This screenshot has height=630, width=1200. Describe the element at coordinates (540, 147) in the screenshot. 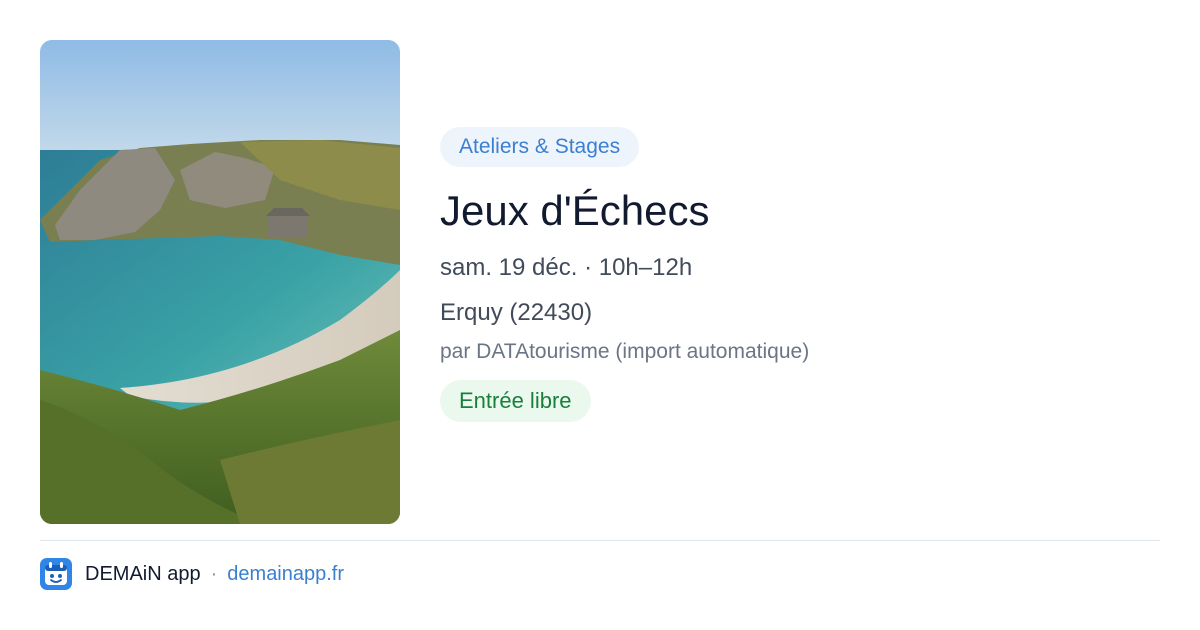

I see `category-tag: Ateliers & Stages` at that location.